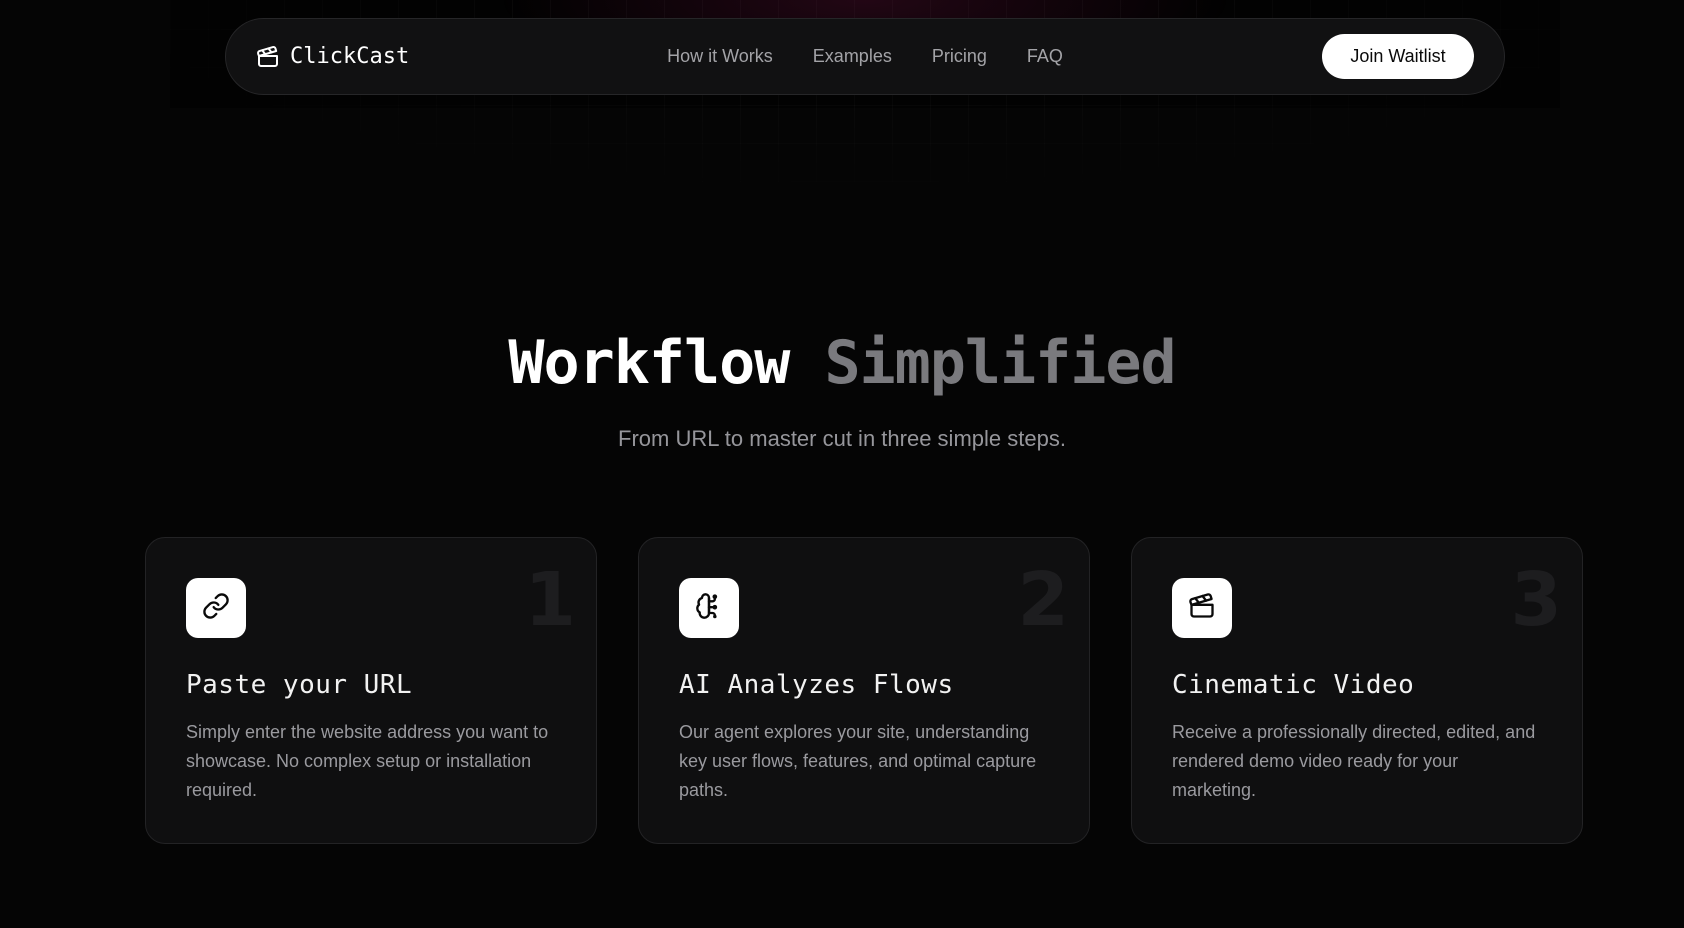  I want to click on step-number: 2, so click(1043, 600).